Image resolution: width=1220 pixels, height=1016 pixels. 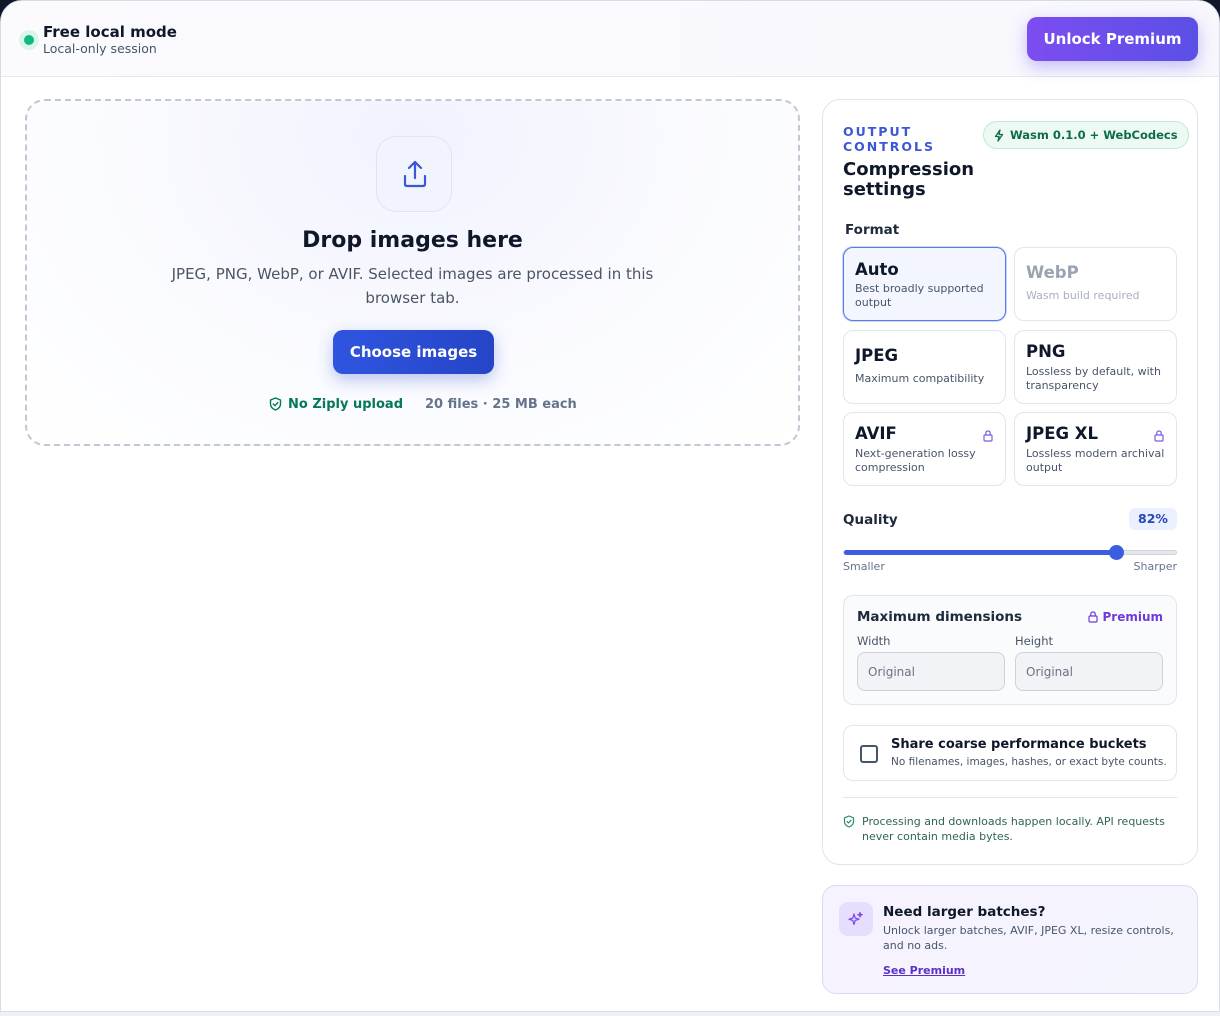 What do you see at coordinates (100, 48) in the screenshot?
I see `mode-subtitle: Local-only session` at bounding box center [100, 48].